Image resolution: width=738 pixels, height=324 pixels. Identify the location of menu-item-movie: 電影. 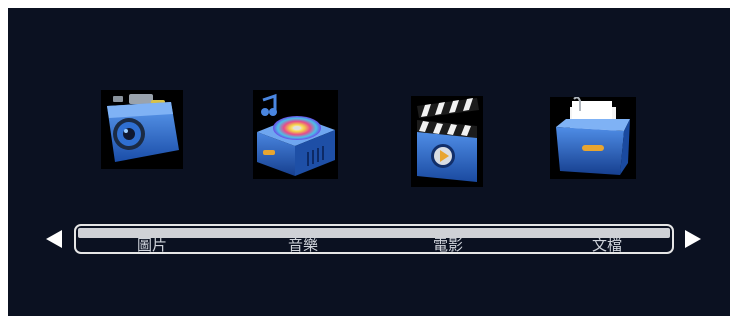
(448, 244).